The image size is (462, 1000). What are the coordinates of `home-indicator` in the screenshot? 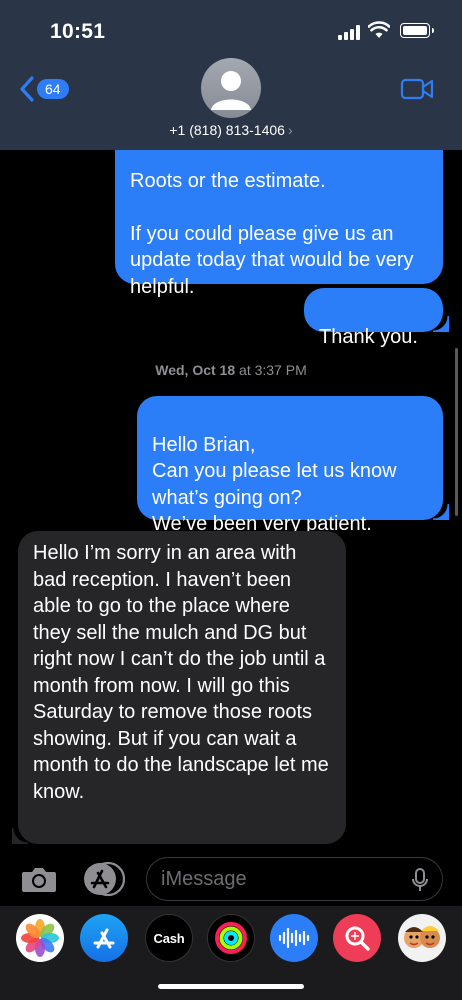 It's located at (231, 986).